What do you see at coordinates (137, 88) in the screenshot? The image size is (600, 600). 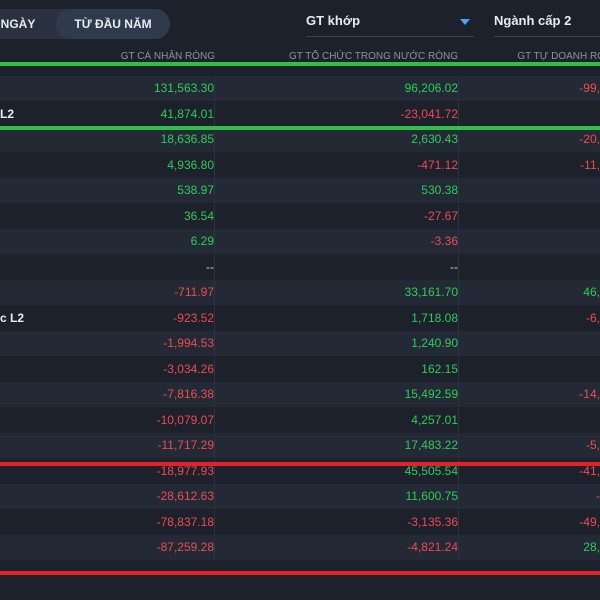 I see `cell-individual: 131,563.30` at bounding box center [137, 88].